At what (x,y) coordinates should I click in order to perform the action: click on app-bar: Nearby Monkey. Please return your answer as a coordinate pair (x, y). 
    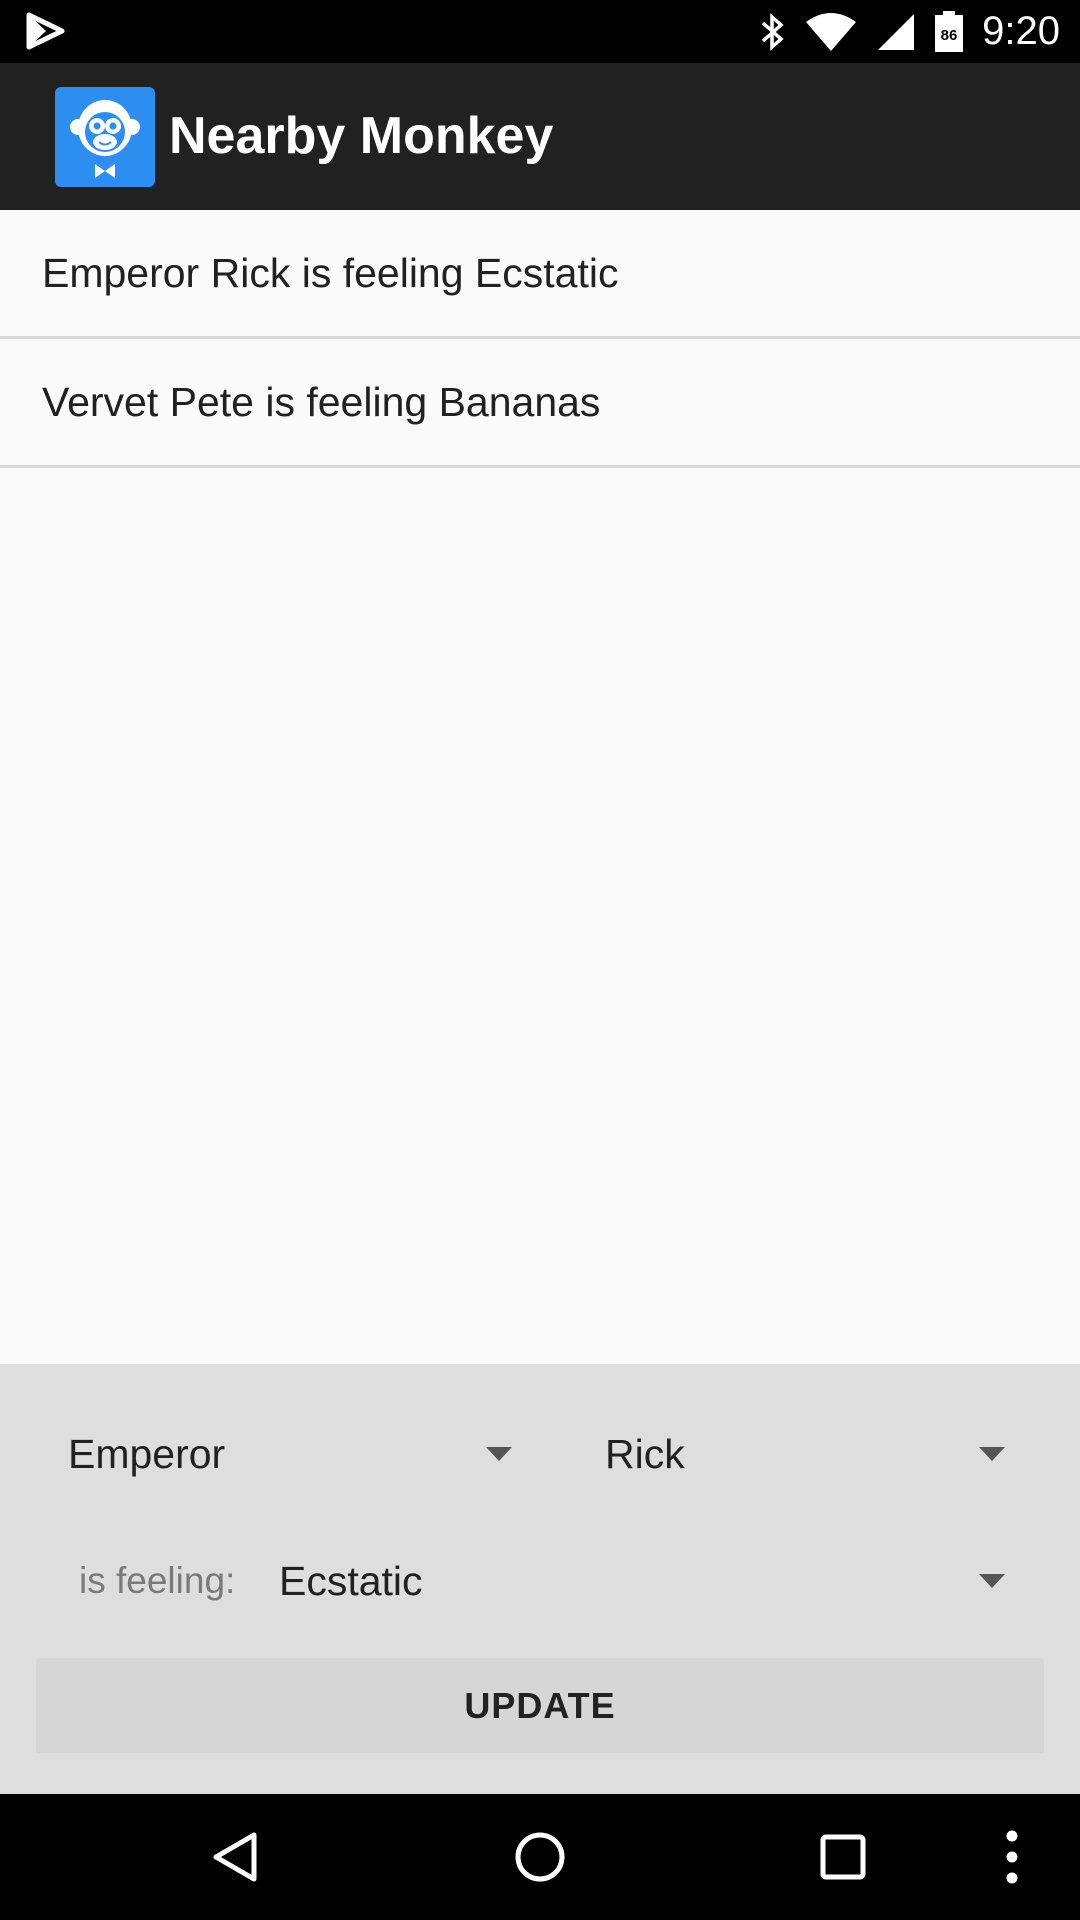
    Looking at the image, I should click on (540, 136).